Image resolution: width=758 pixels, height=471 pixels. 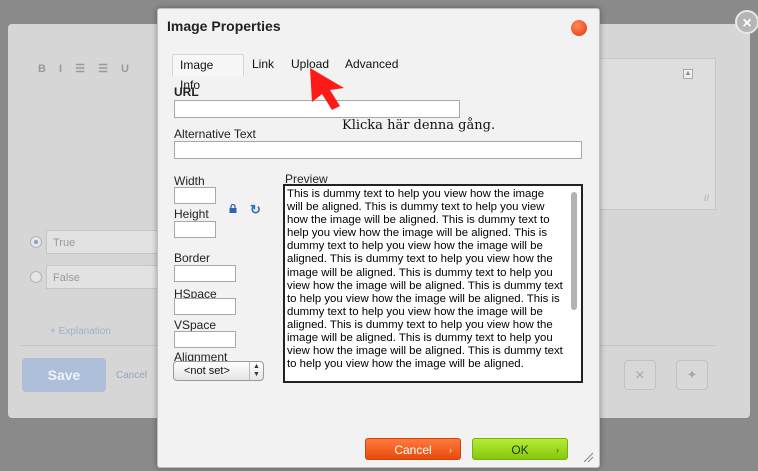 What do you see at coordinates (192, 258) in the screenshot?
I see `border-label: Border` at bounding box center [192, 258].